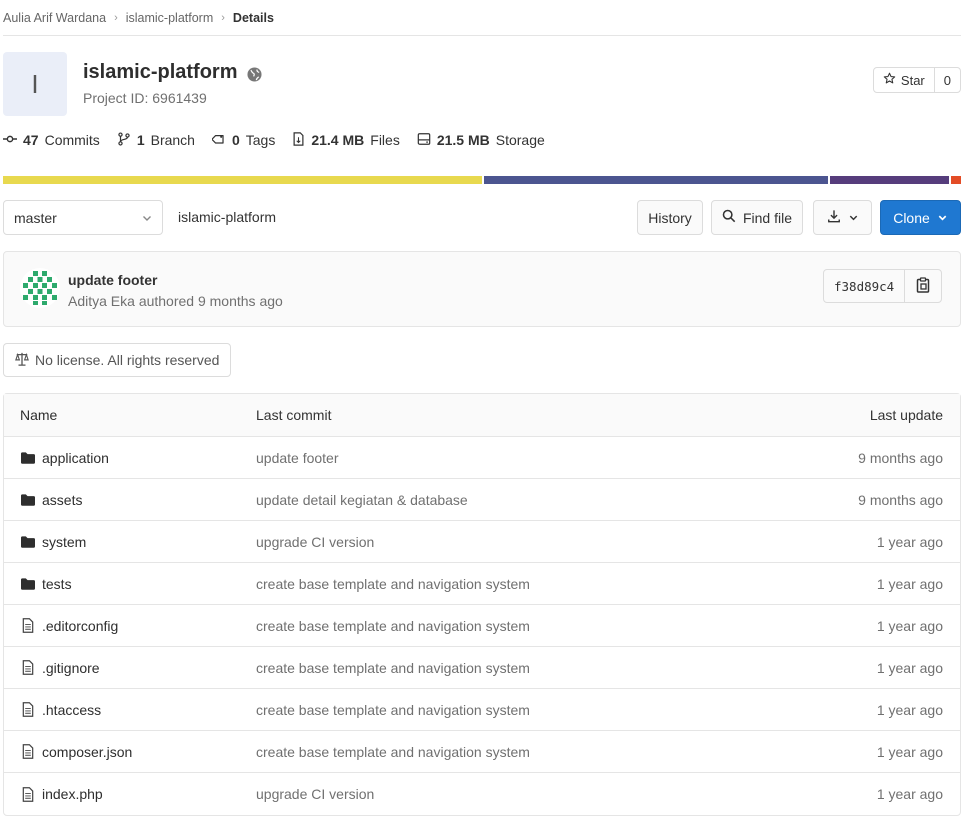 The image size is (973, 824). Describe the element at coordinates (117, 360) in the screenshot. I see `license-badge: No license. All rights reserved` at that location.